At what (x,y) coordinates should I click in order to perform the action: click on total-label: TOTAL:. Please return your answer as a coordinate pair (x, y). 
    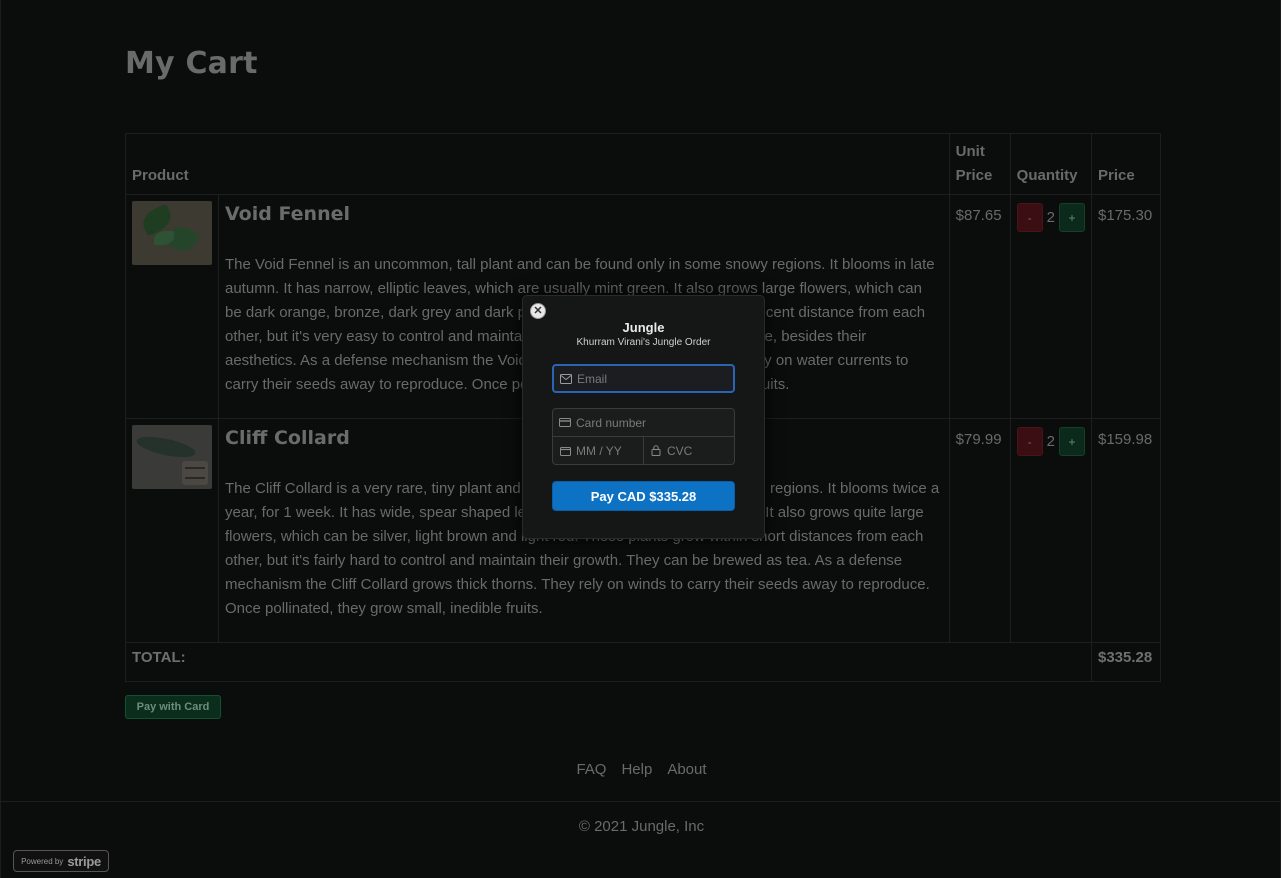
    Looking at the image, I should click on (608, 662).